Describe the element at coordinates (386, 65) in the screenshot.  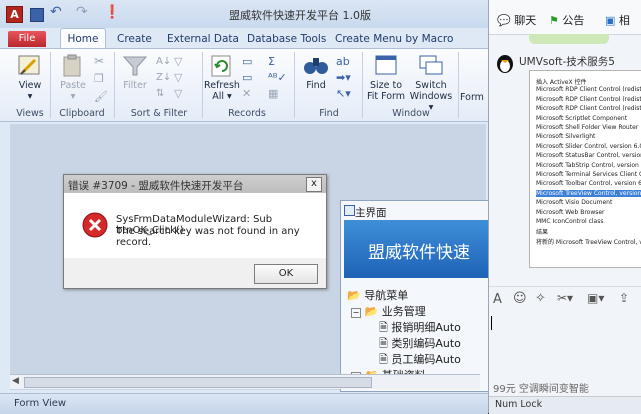
I see `size-to-fit-icon` at that location.